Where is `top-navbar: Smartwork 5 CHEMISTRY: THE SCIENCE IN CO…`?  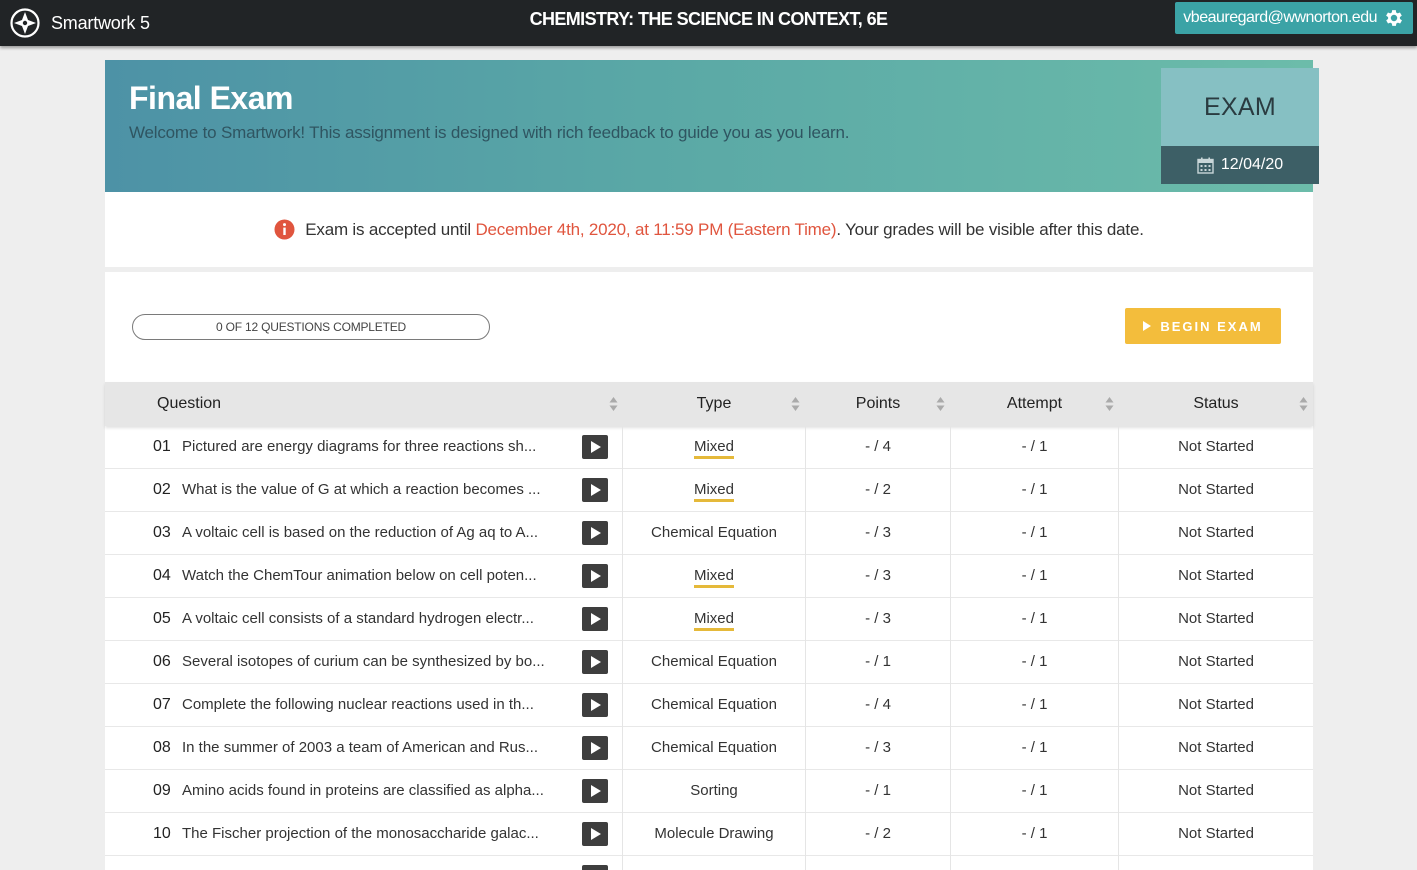
top-navbar: Smartwork 5 CHEMISTRY: THE SCIENCE IN CO… is located at coordinates (708, 23).